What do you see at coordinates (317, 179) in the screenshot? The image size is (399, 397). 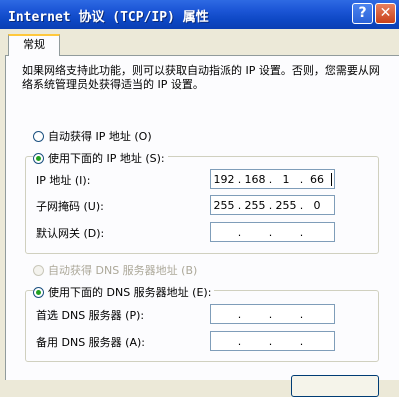 I see `octet: 66` at bounding box center [317, 179].